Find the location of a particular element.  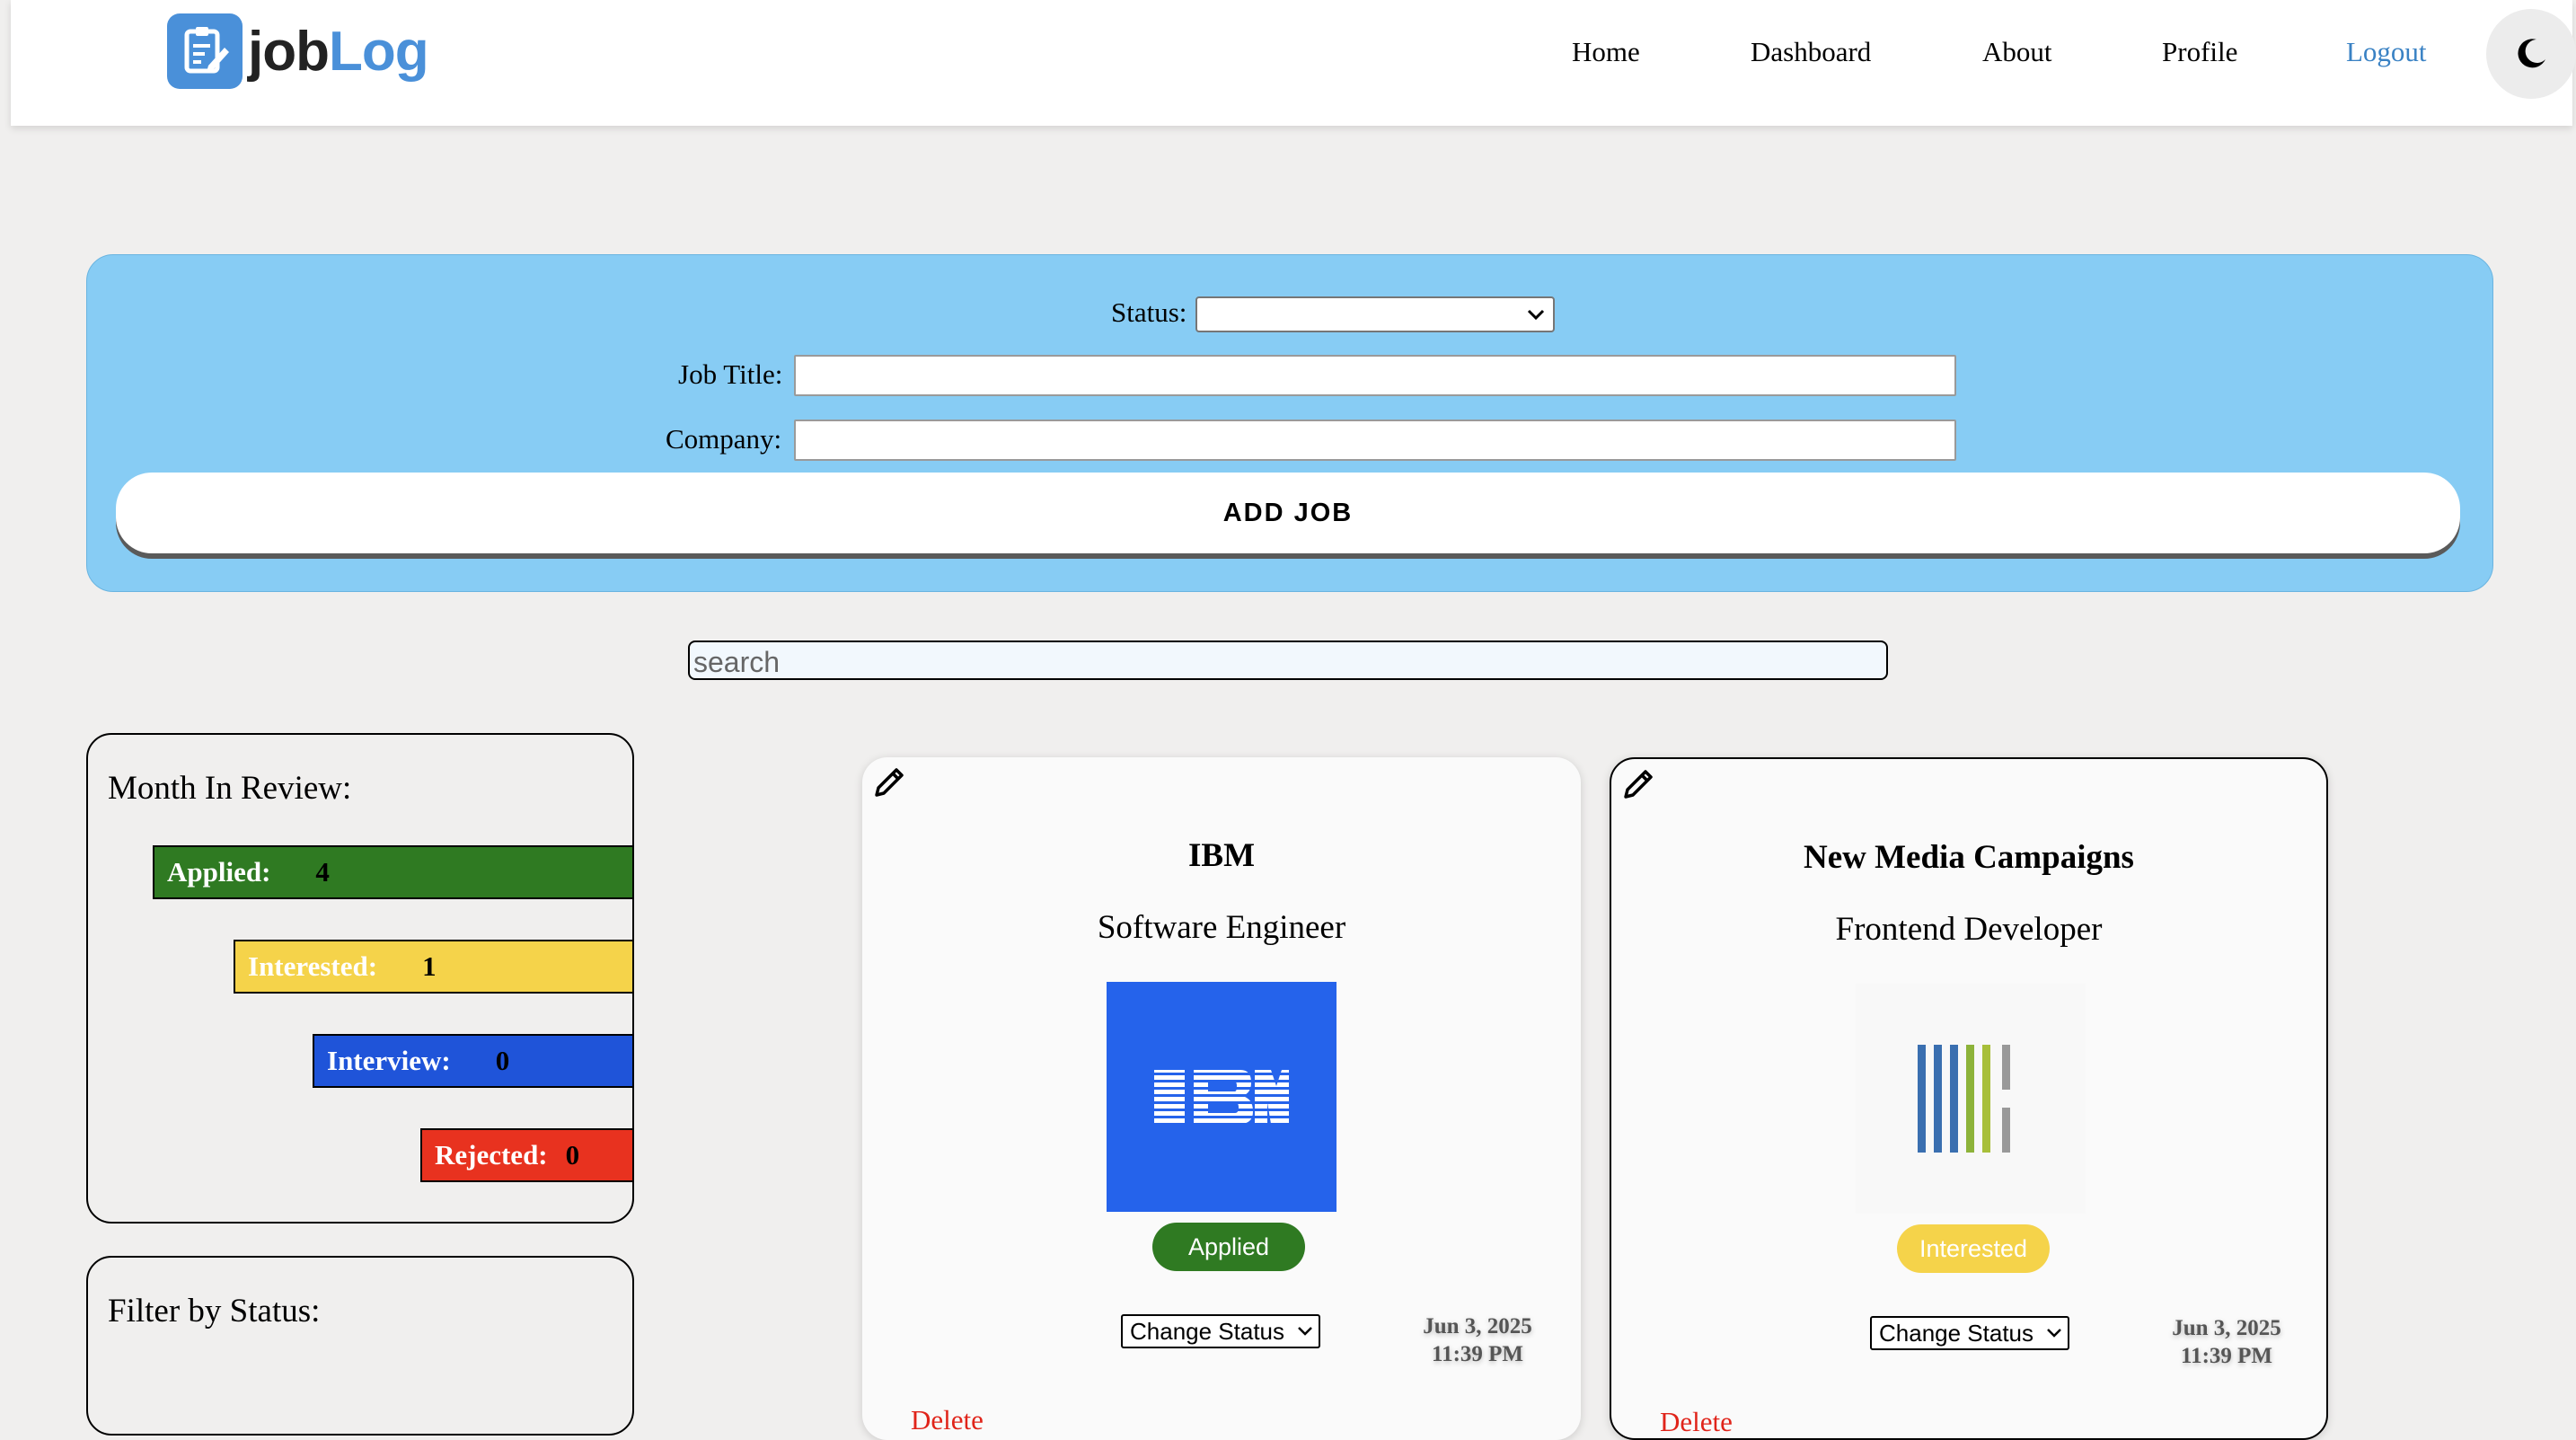

theme-toggle-button is located at coordinates (2531, 54).